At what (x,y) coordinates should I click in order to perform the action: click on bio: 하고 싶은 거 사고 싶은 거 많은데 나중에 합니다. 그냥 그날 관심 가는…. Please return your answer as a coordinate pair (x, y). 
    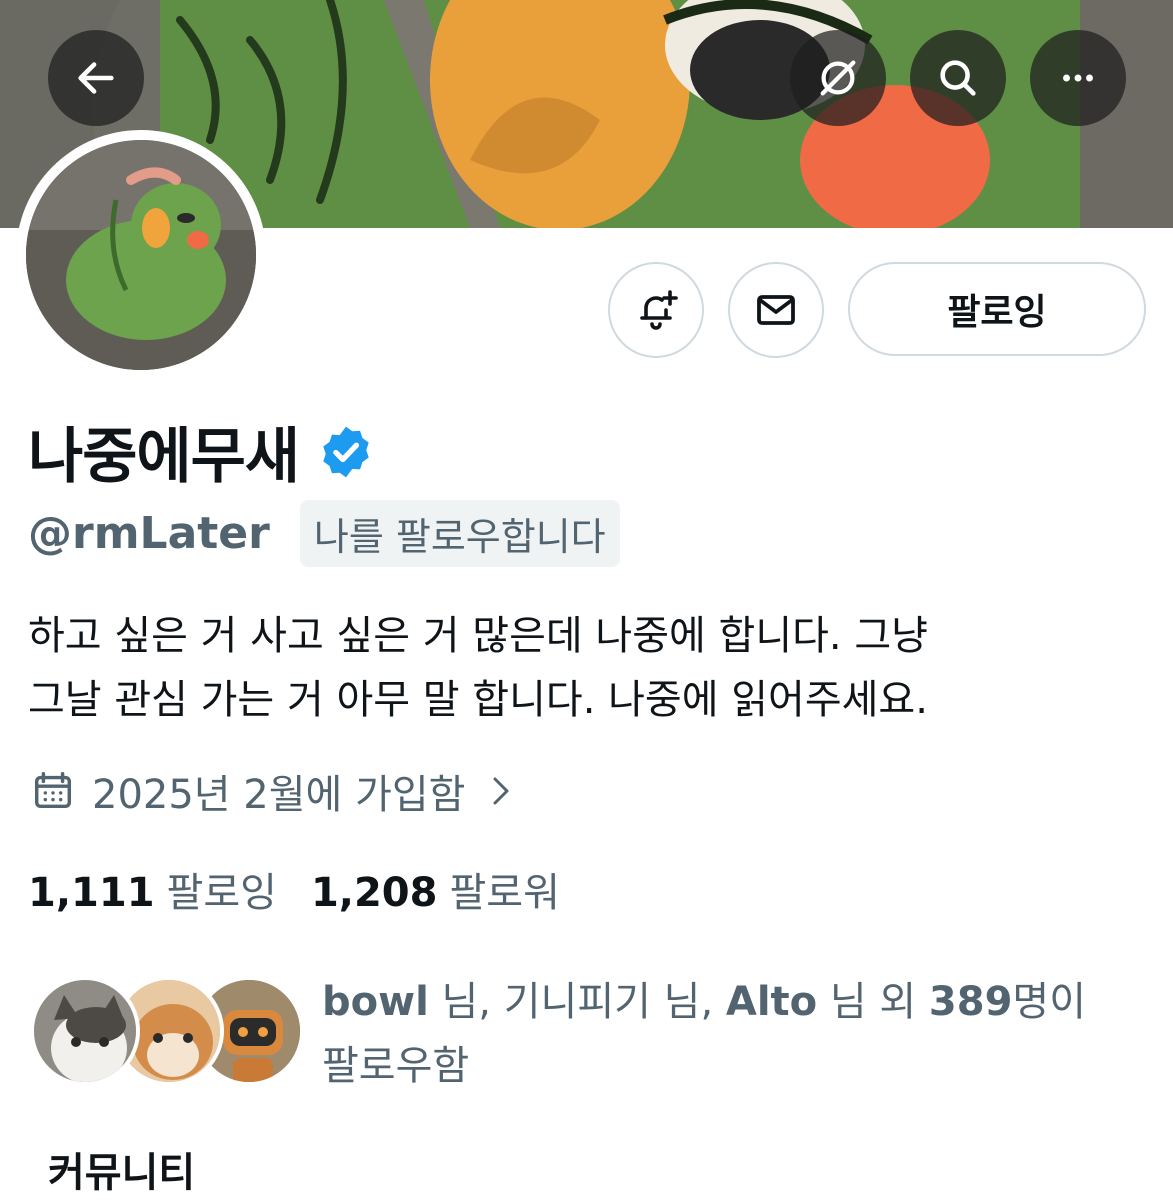
    Looking at the image, I should click on (588, 668).